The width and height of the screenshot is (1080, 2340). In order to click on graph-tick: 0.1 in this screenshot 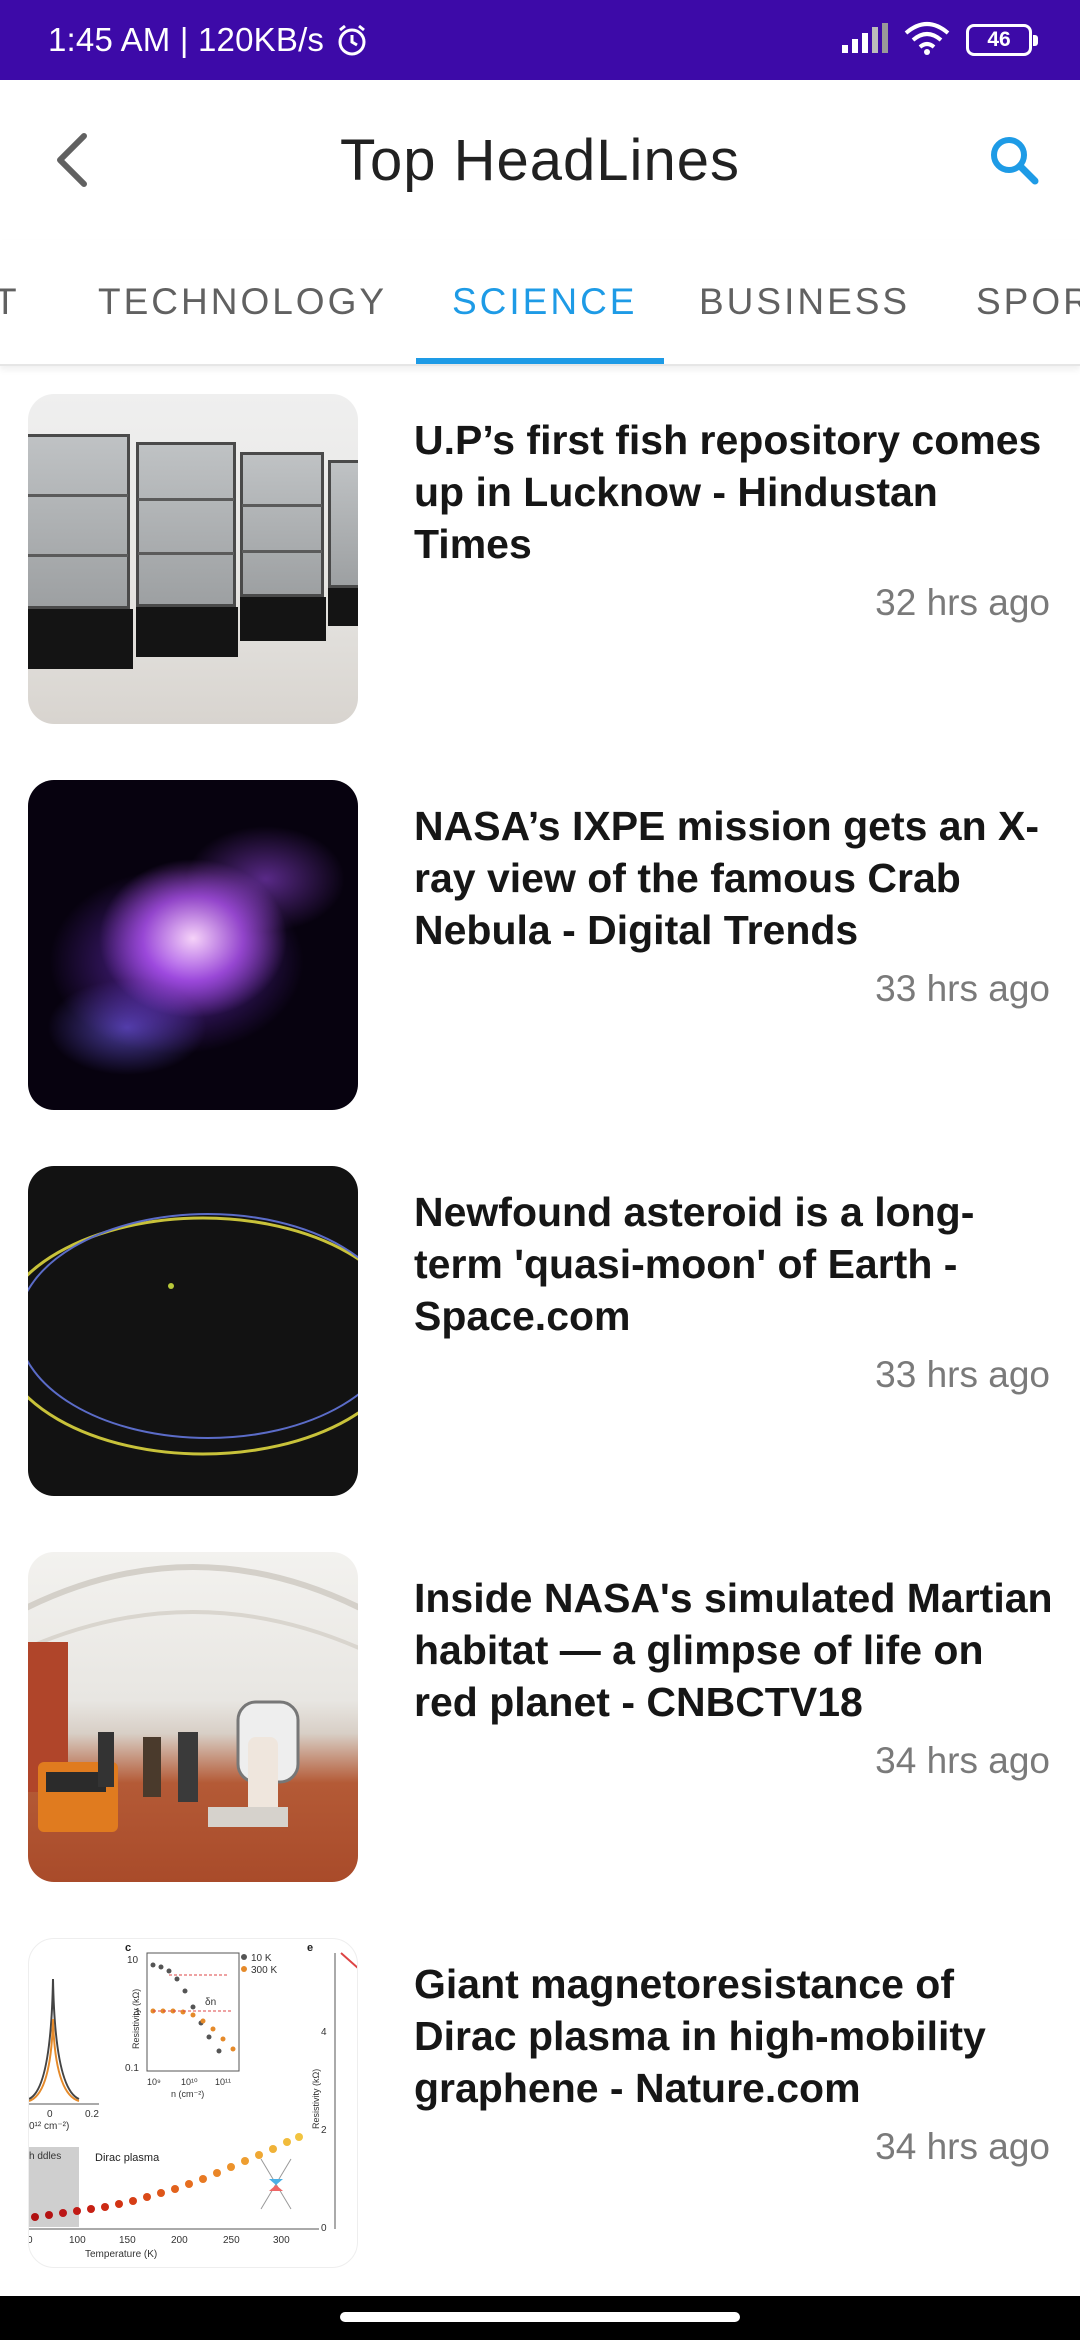, I will do `click(132, 2068)`.